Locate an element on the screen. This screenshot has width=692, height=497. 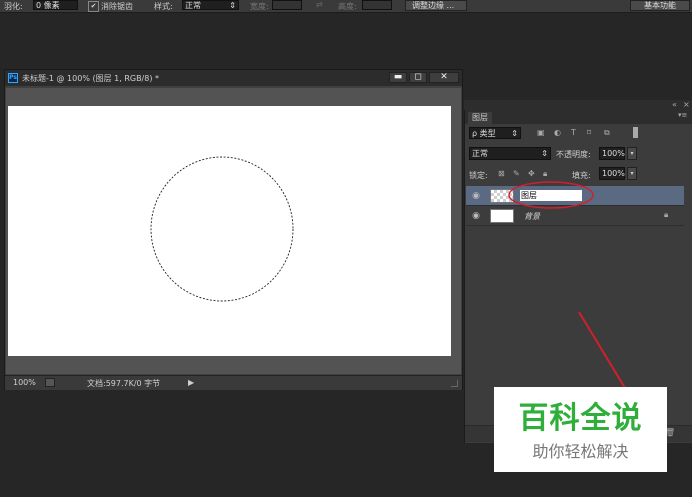
feather-label: 羽化: is located at coordinates (13, 6).